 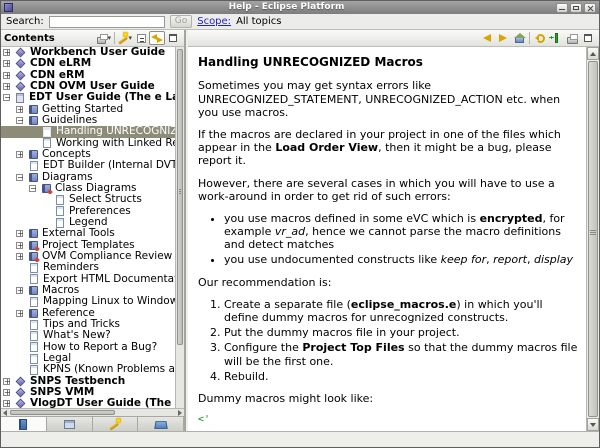 What do you see at coordinates (88, 369) in the screenshot?
I see `tree-item: KPNS (Known Problems and Solutions` at bounding box center [88, 369].